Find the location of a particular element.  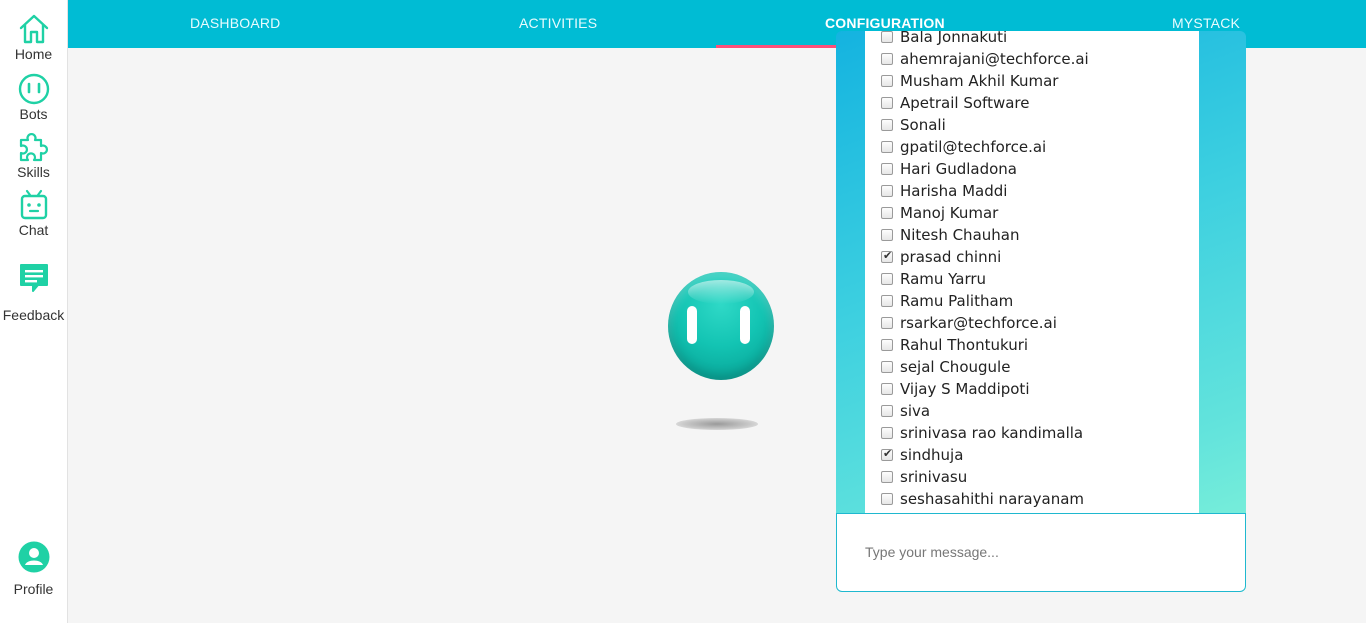

message-composer is located at coordinates (1041, 552).